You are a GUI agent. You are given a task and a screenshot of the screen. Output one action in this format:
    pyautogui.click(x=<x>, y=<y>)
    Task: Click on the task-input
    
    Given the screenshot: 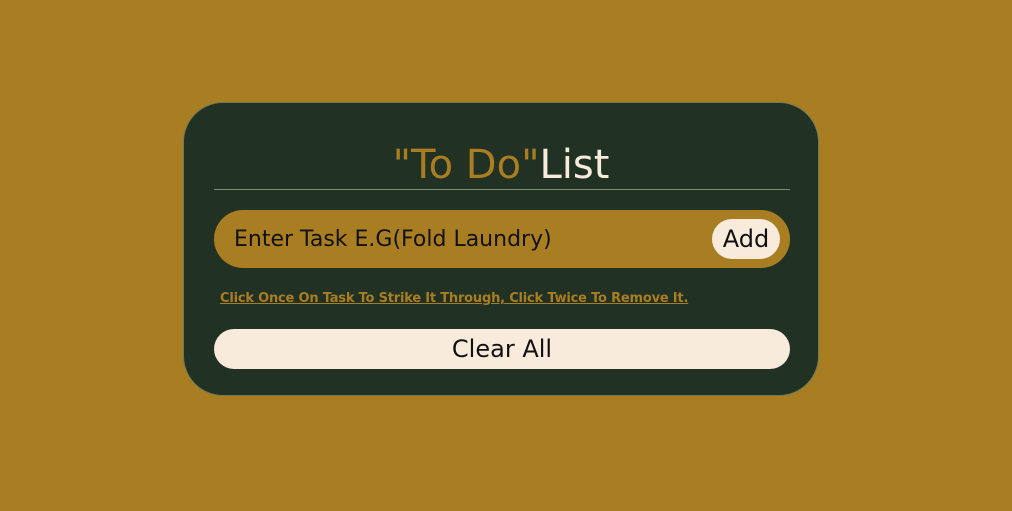 What is the action you would take?
    pyautogui.click(x=469, y=239)
    